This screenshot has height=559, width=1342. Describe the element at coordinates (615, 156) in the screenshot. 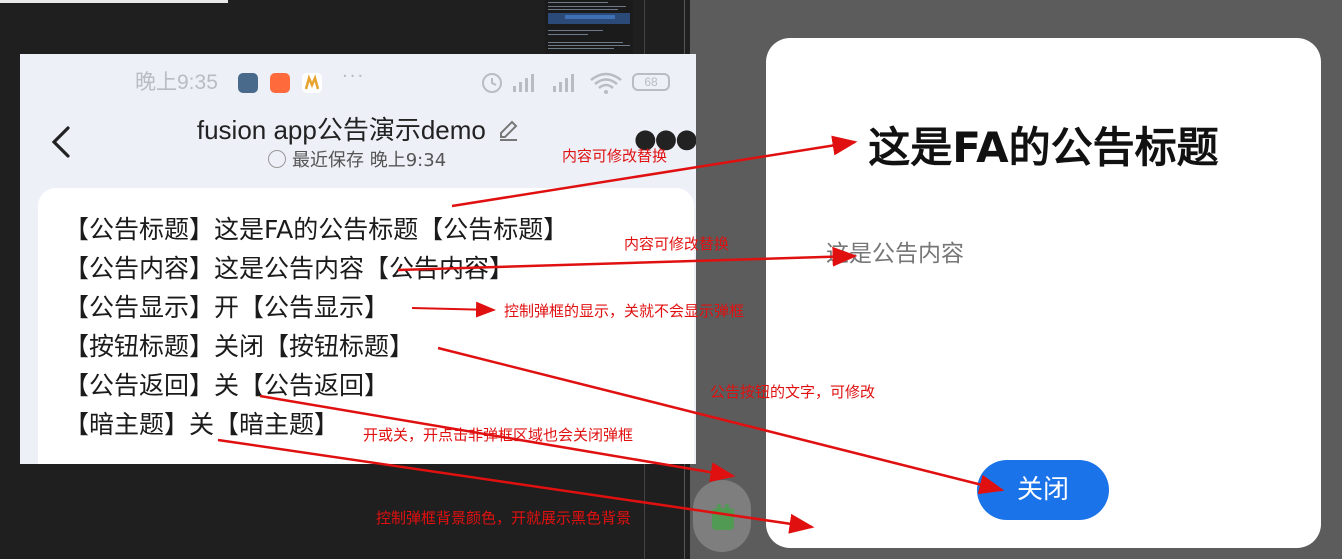

I see `annotation-title-editable: 内容可修改替换` at that location.